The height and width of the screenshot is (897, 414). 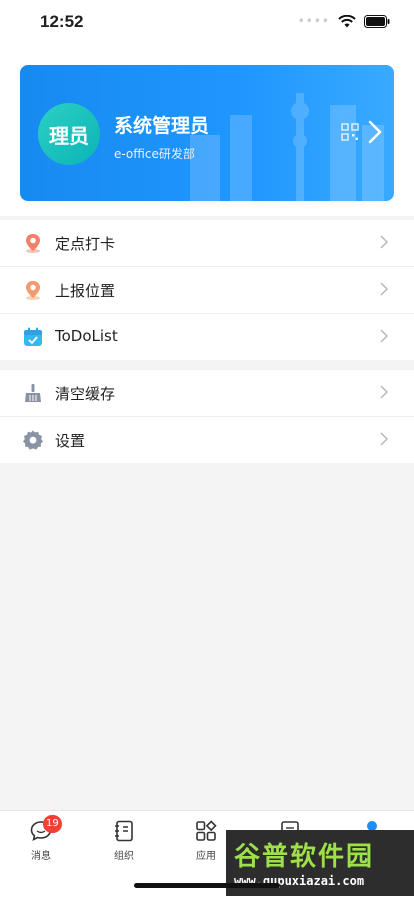 What do you see at coordinates (33, 440) in the screenshot?
I see `gear-icon` at bounding box center [33, 440].